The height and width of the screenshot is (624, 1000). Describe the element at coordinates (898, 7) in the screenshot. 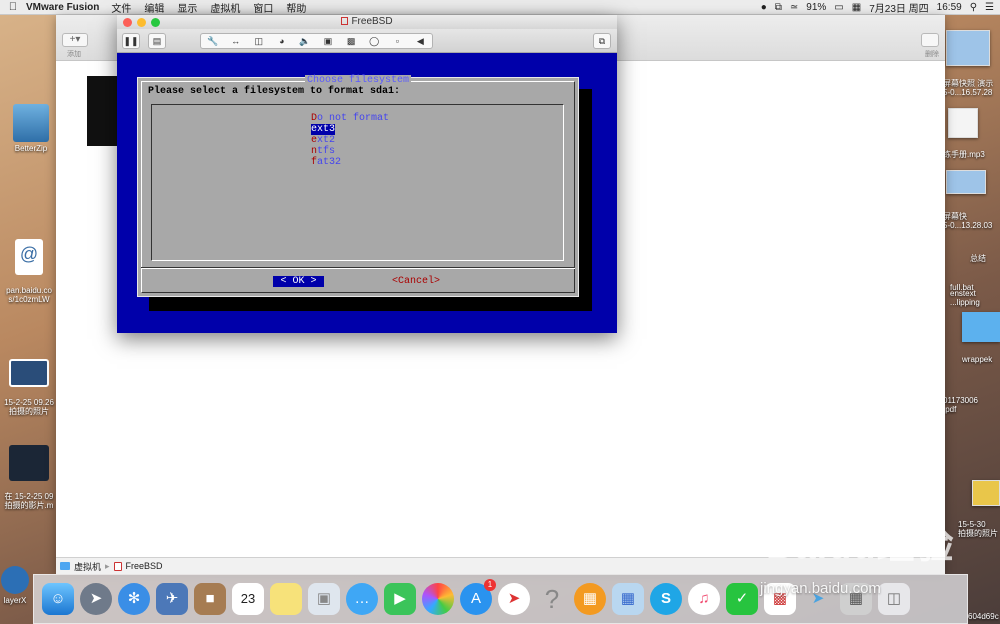

I see `date-text: 7月23日 周四` at that location.